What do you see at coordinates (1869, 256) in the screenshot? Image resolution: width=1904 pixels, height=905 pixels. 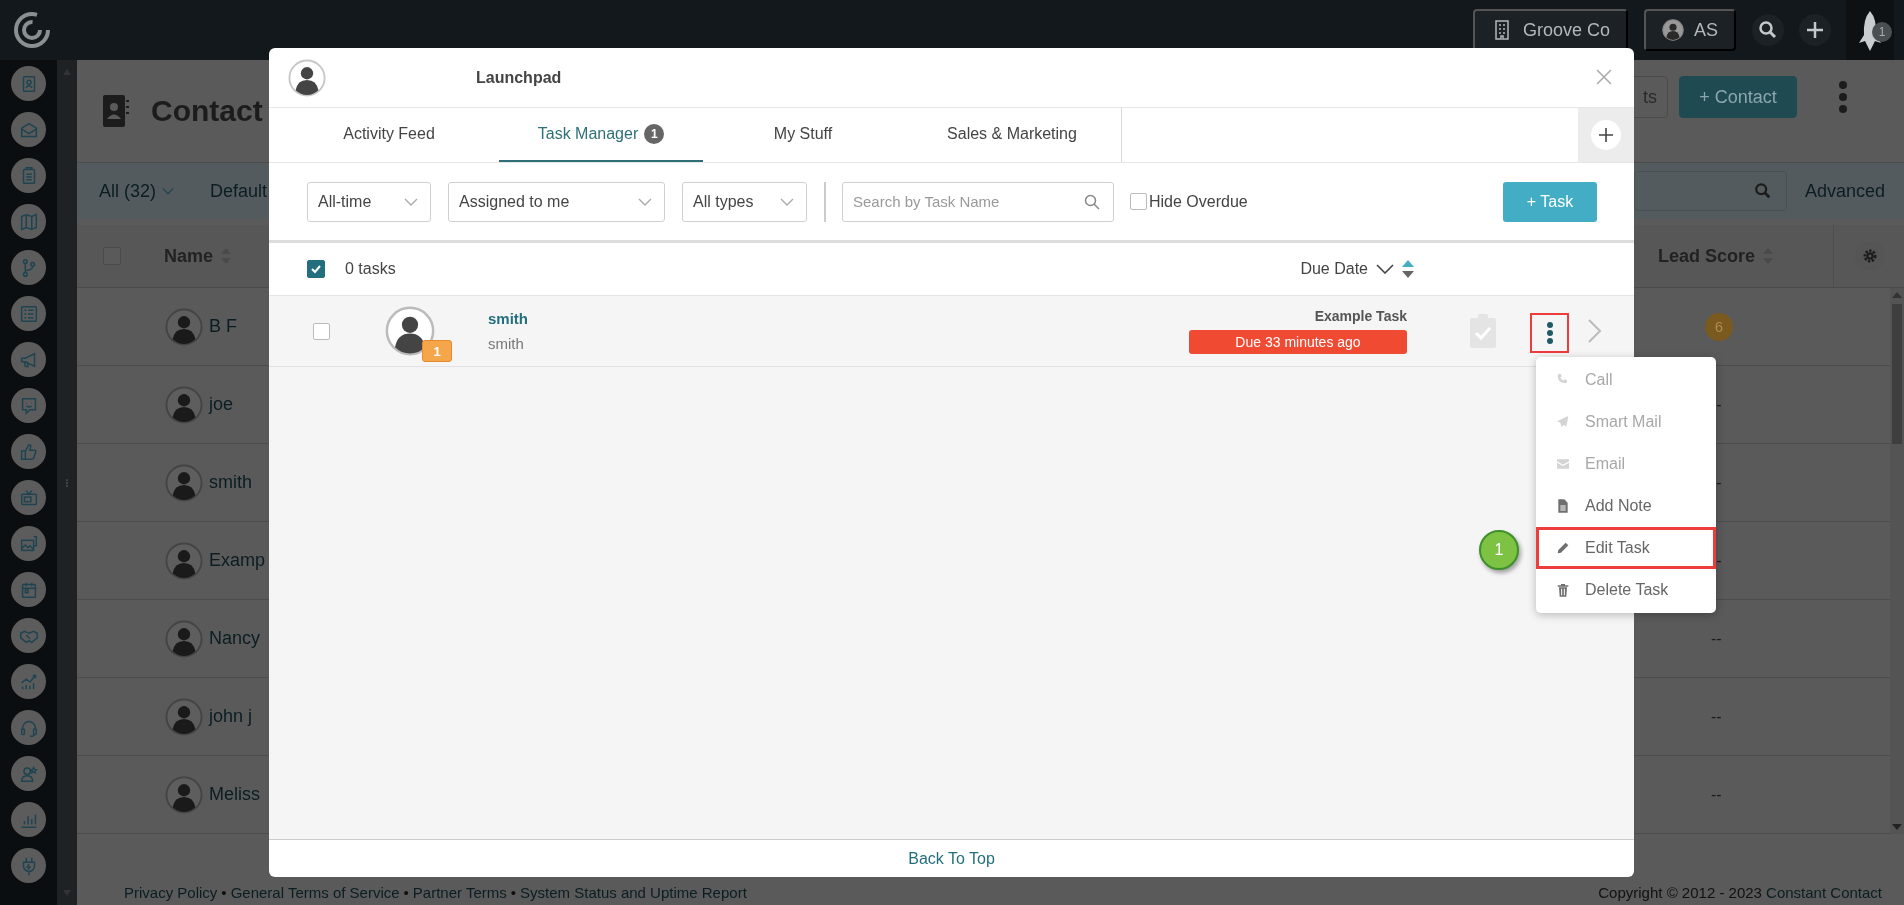 I see `settings-icon` at bounding box center [1869, 256].